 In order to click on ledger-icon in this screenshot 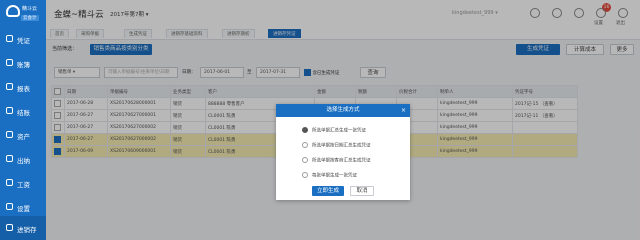, I will do `click(9, 62)`.